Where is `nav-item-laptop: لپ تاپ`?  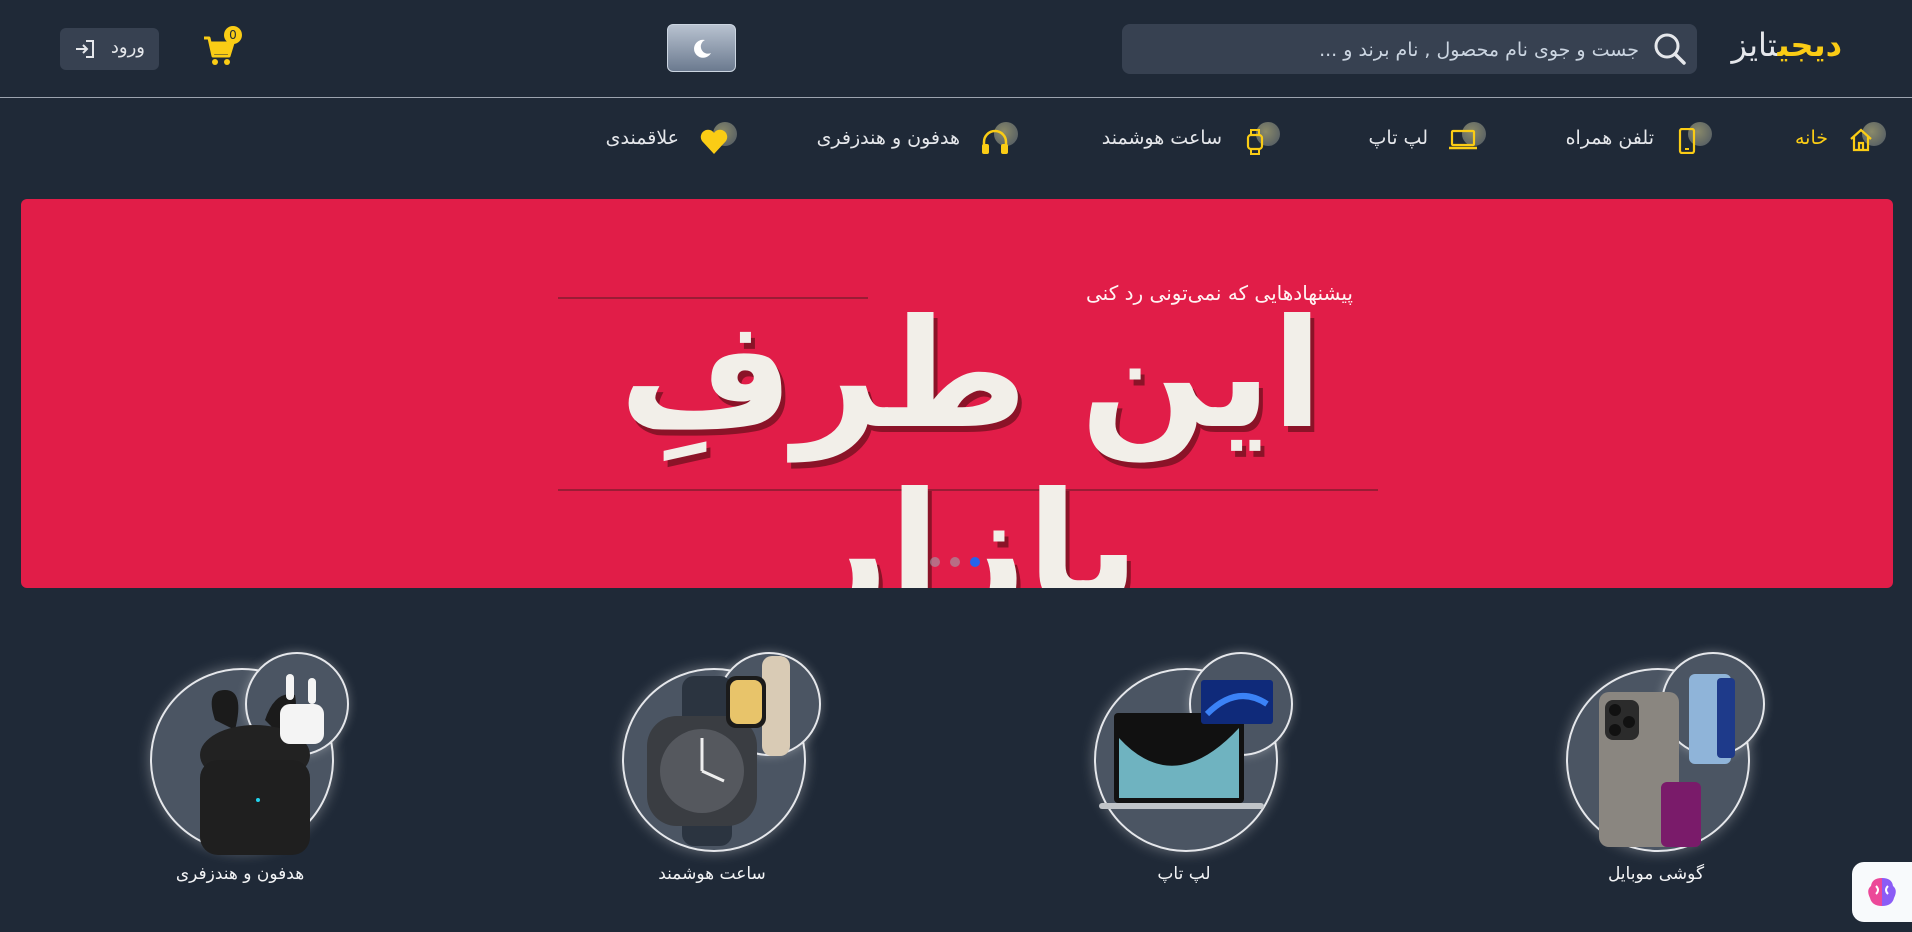 nav-item-laptop: لپ تاپ is located at coordinates (1427, 138).